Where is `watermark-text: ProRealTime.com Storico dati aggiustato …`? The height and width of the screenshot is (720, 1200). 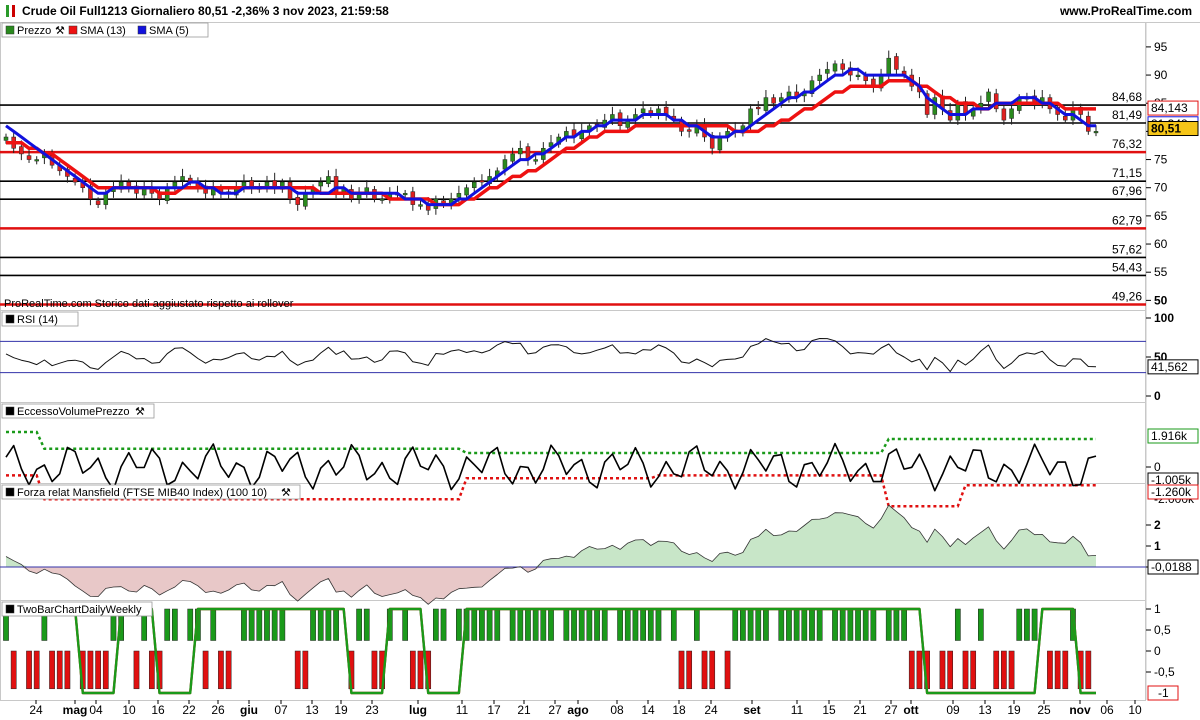 watermark-text: ProRealTime.com Storico dati aggiustato … is located at coordinates (149, 304).